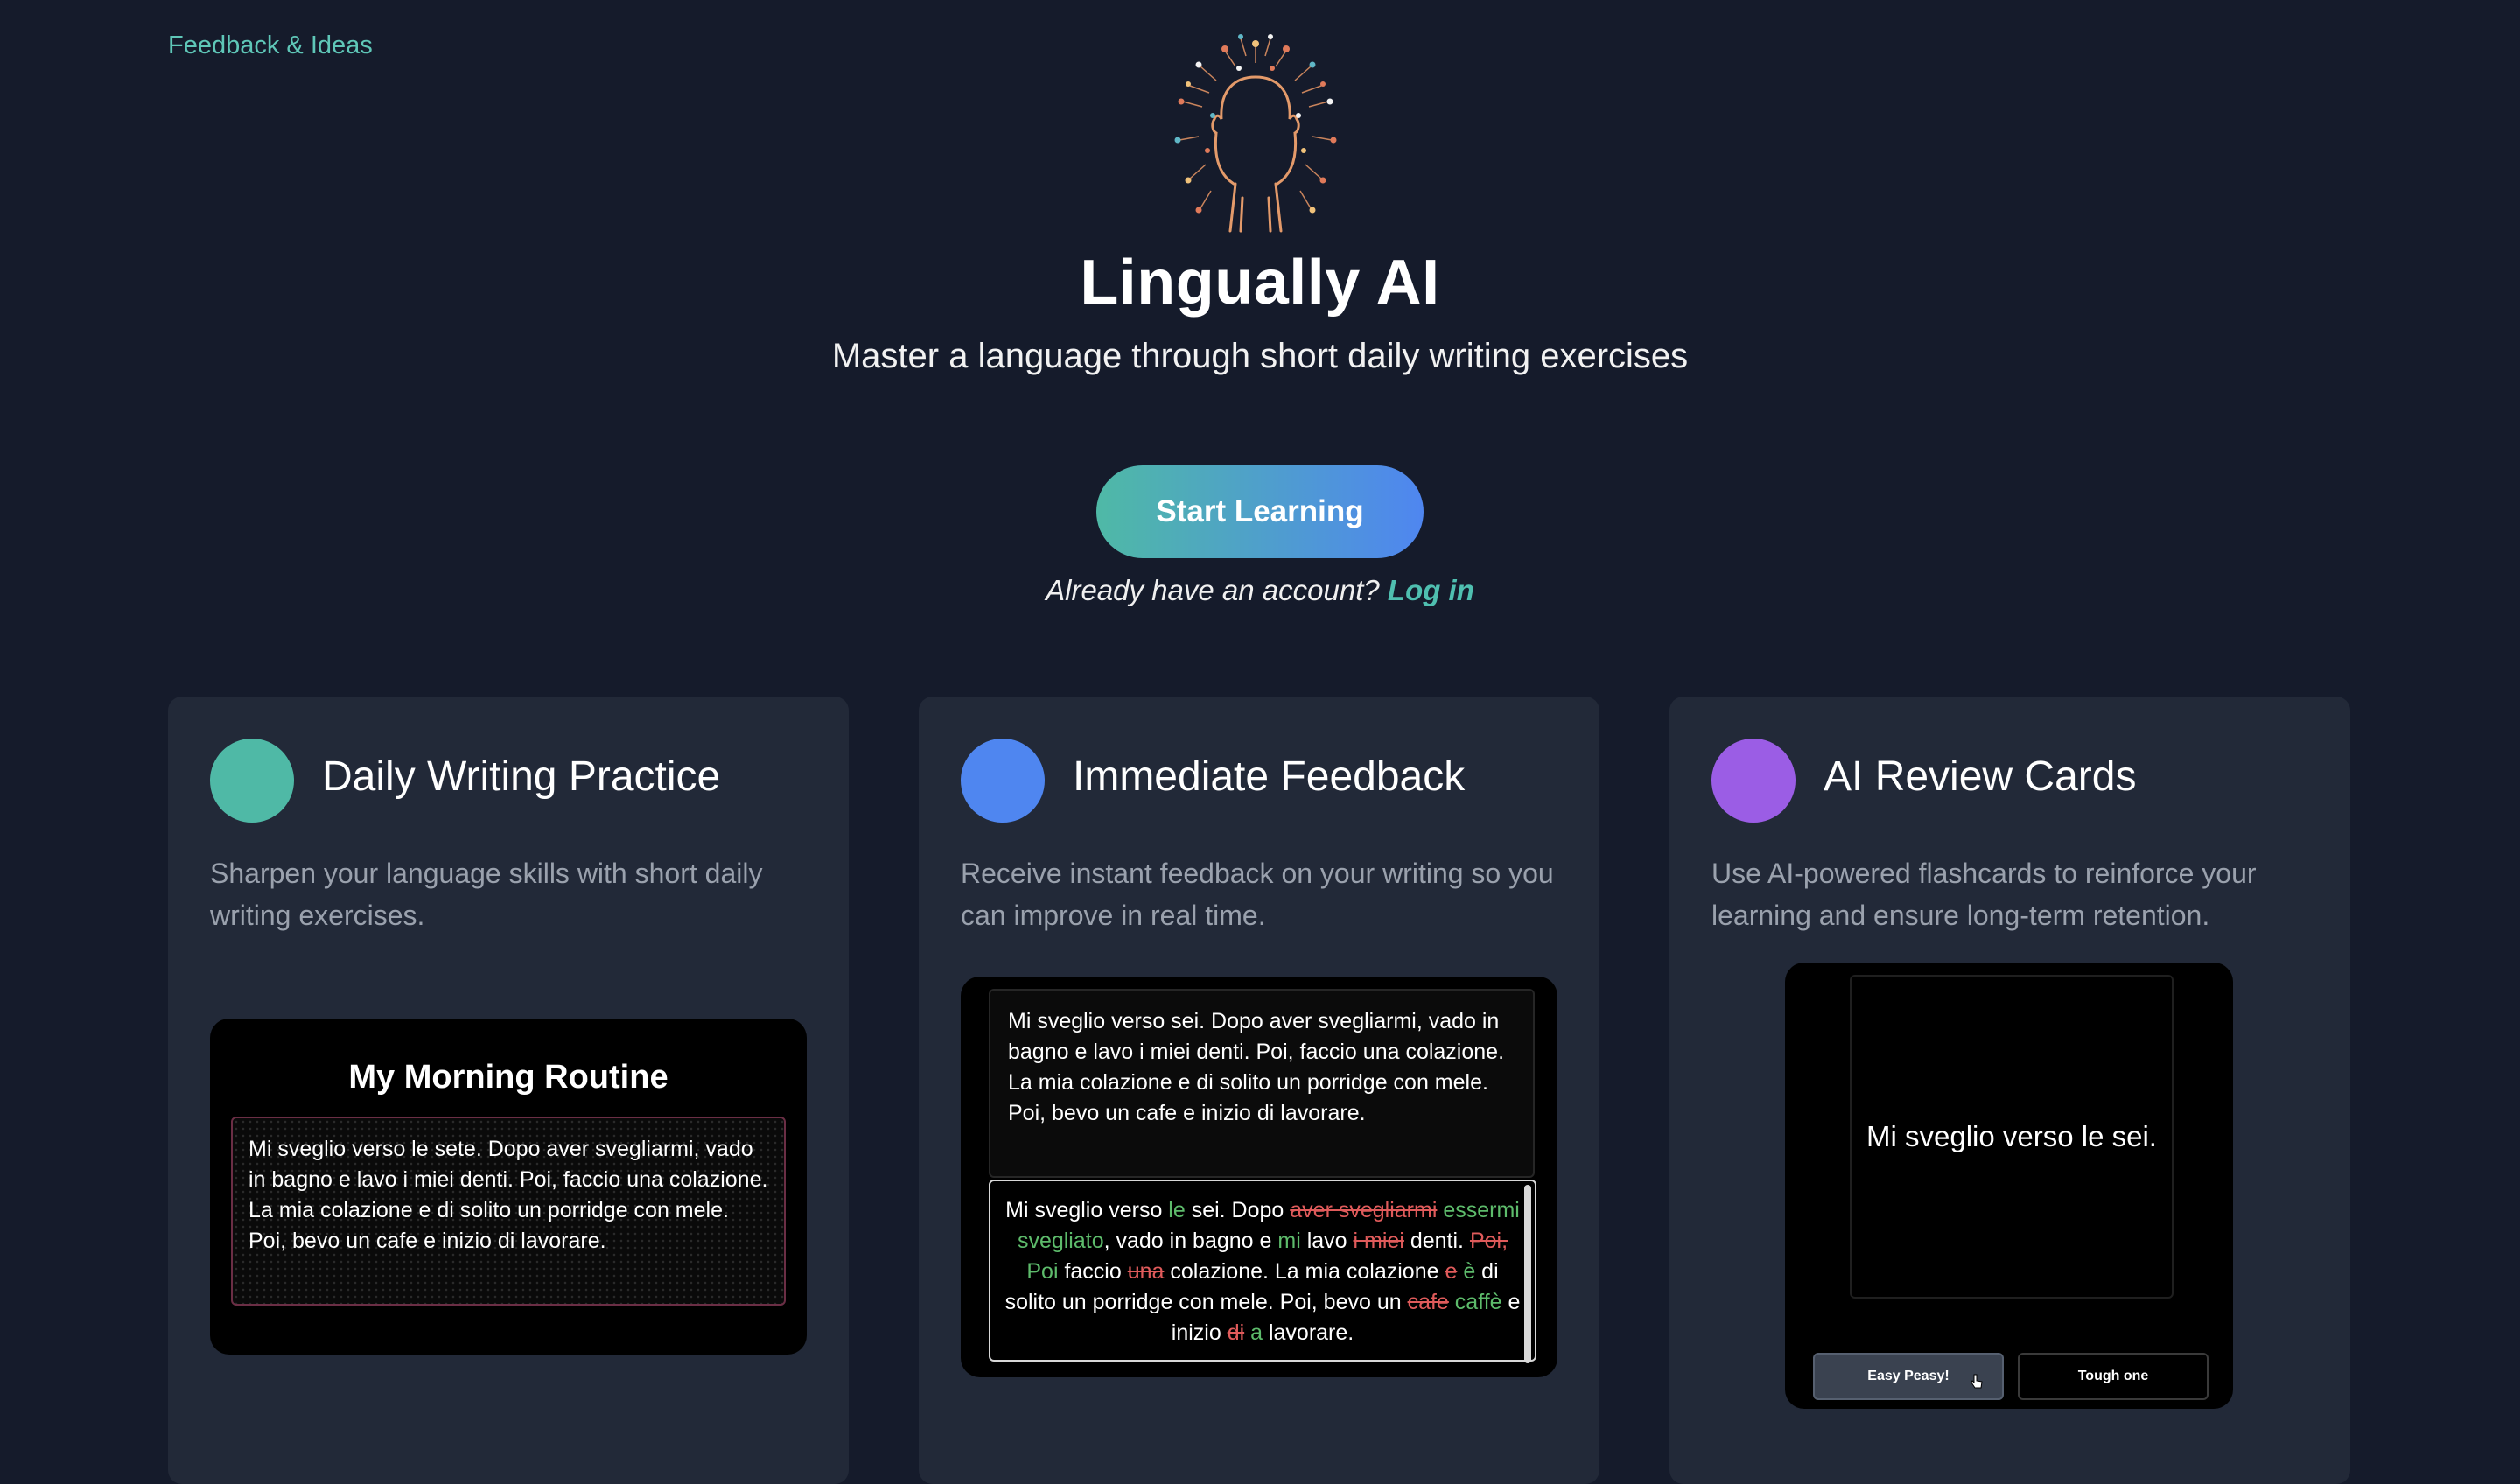 The image size is (2520, 1484). Describe the element at coordinates (1213, 590) in the screenshot. I see `account-prompt-text: Already have an account?` at that location.